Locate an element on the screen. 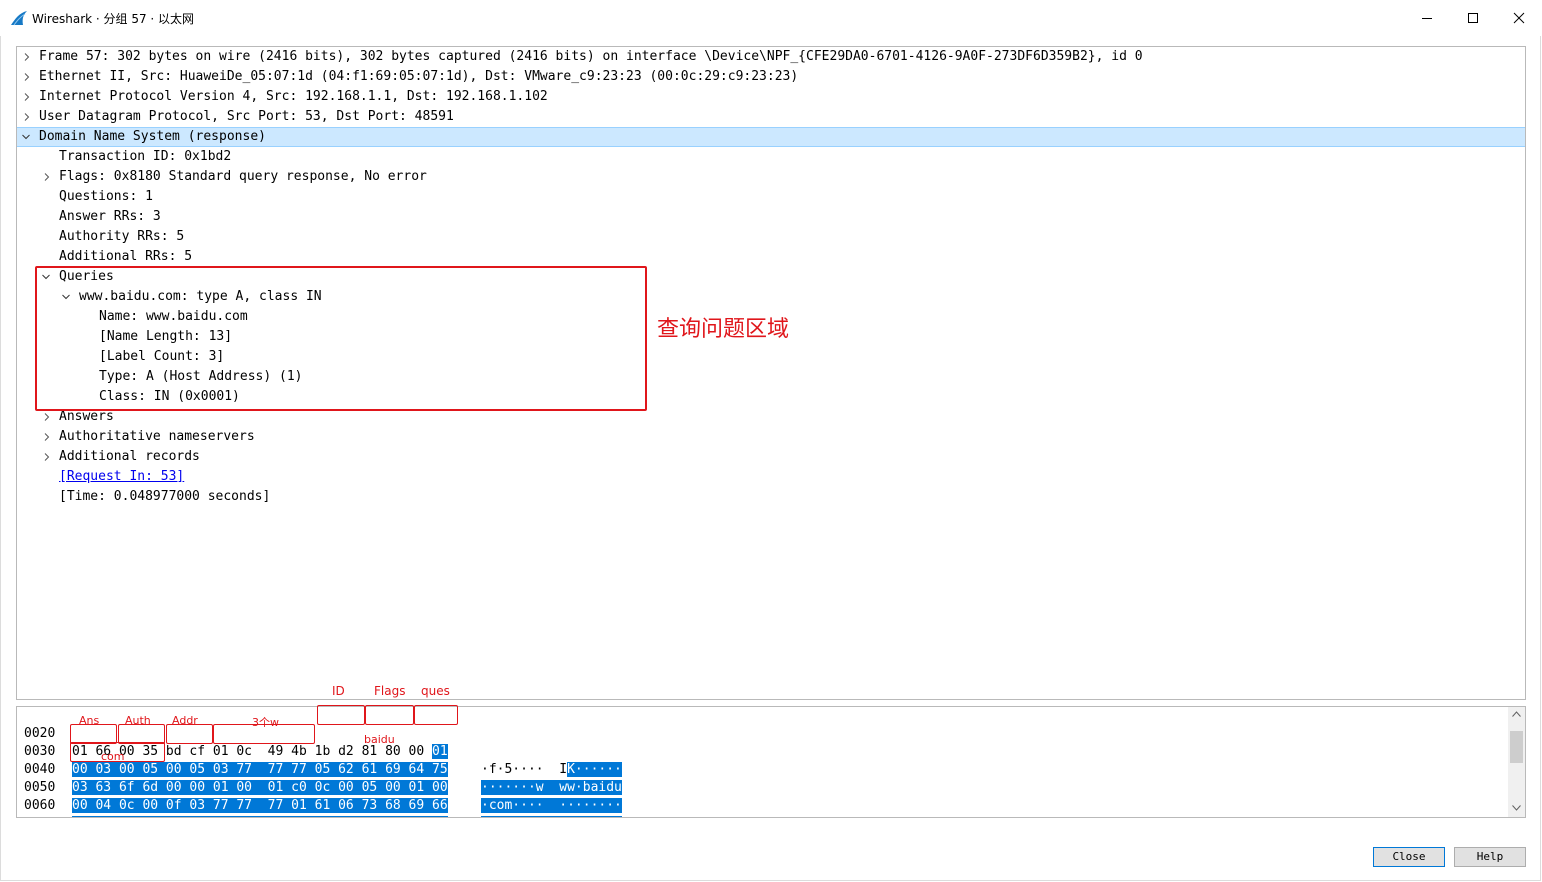 The height and width of the screenshot is (882, 1542). queries-annotation-box is located at coordinates (341, 338).